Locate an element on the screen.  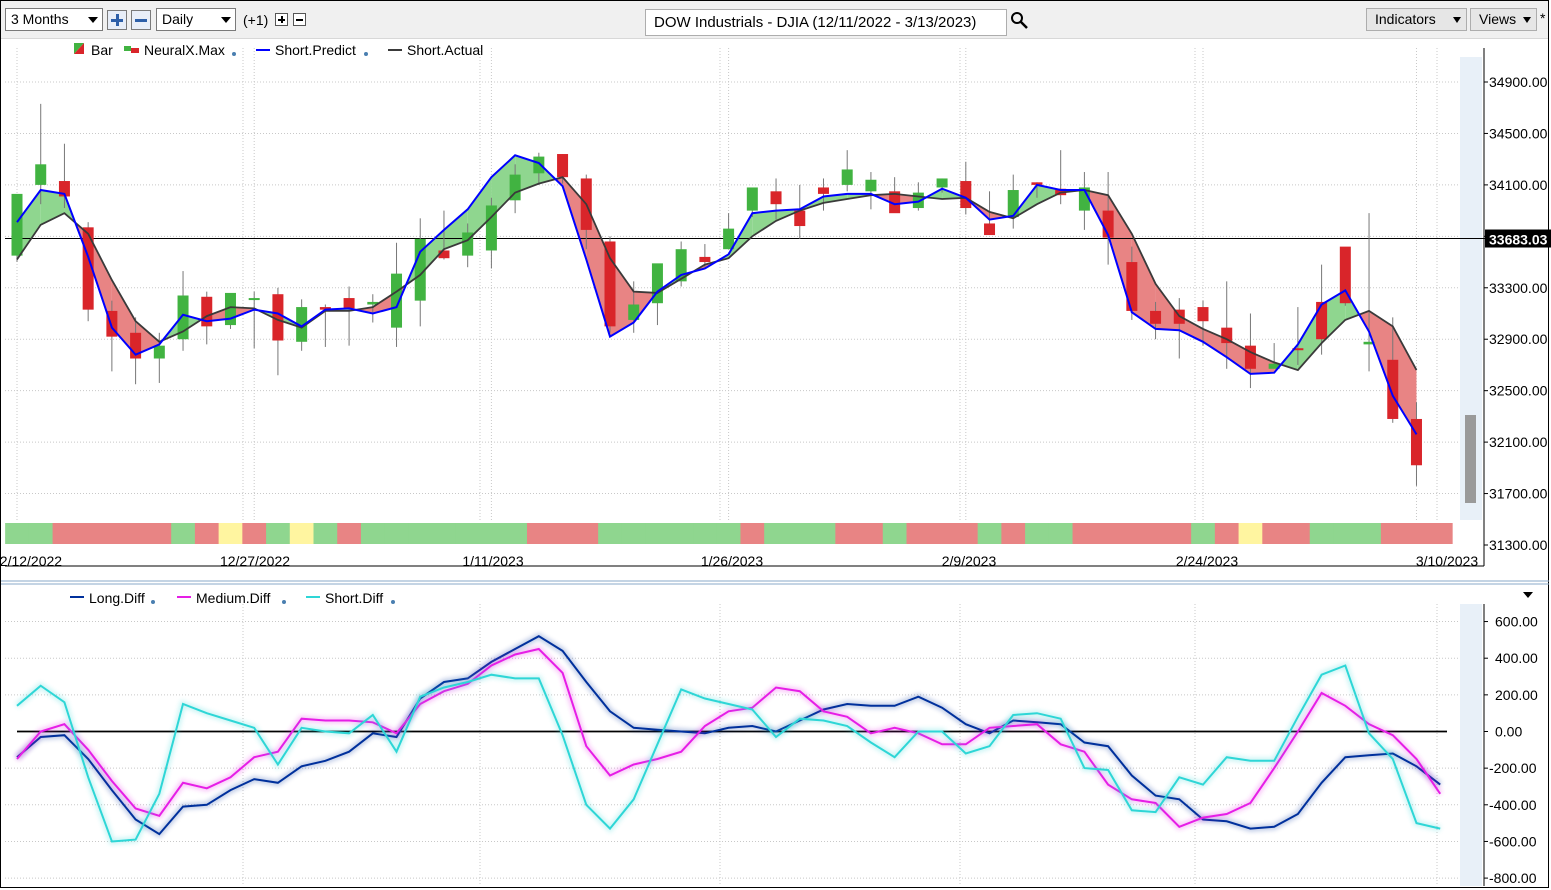
neuralx-legend-icon is located at coordinates (127, 48).